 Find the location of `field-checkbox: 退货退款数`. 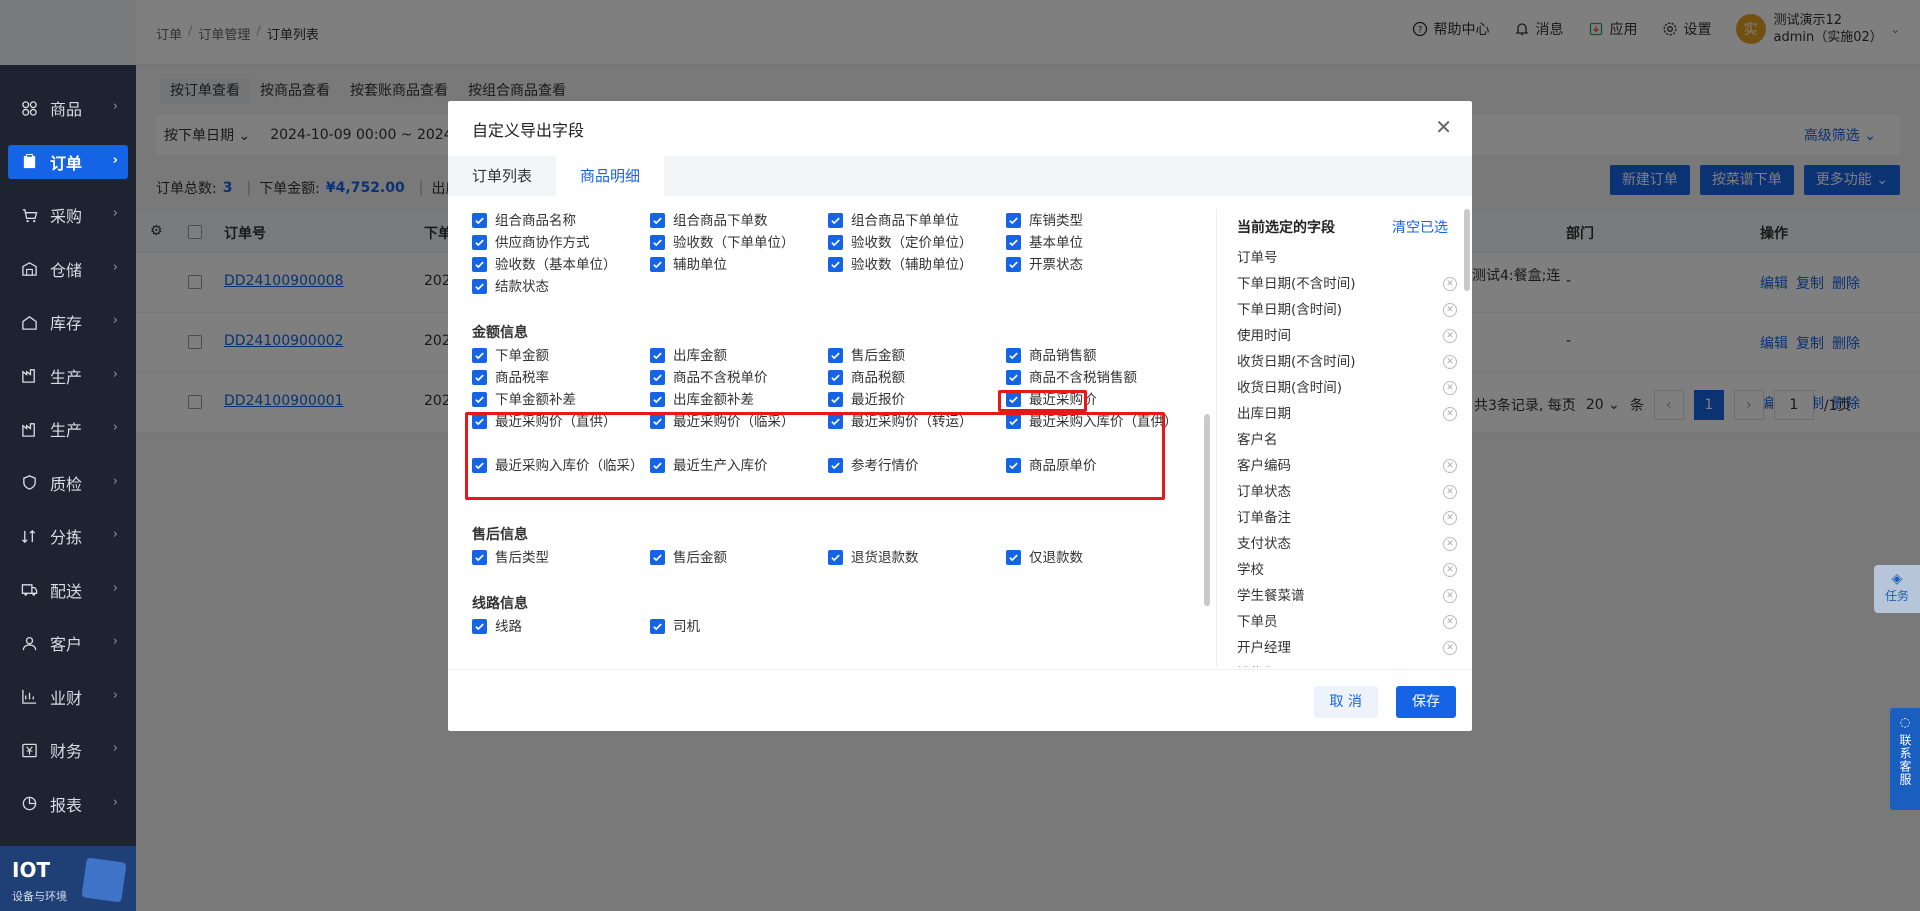

field-checkbox: 退货退款数 is located at coordinates (914, 558).